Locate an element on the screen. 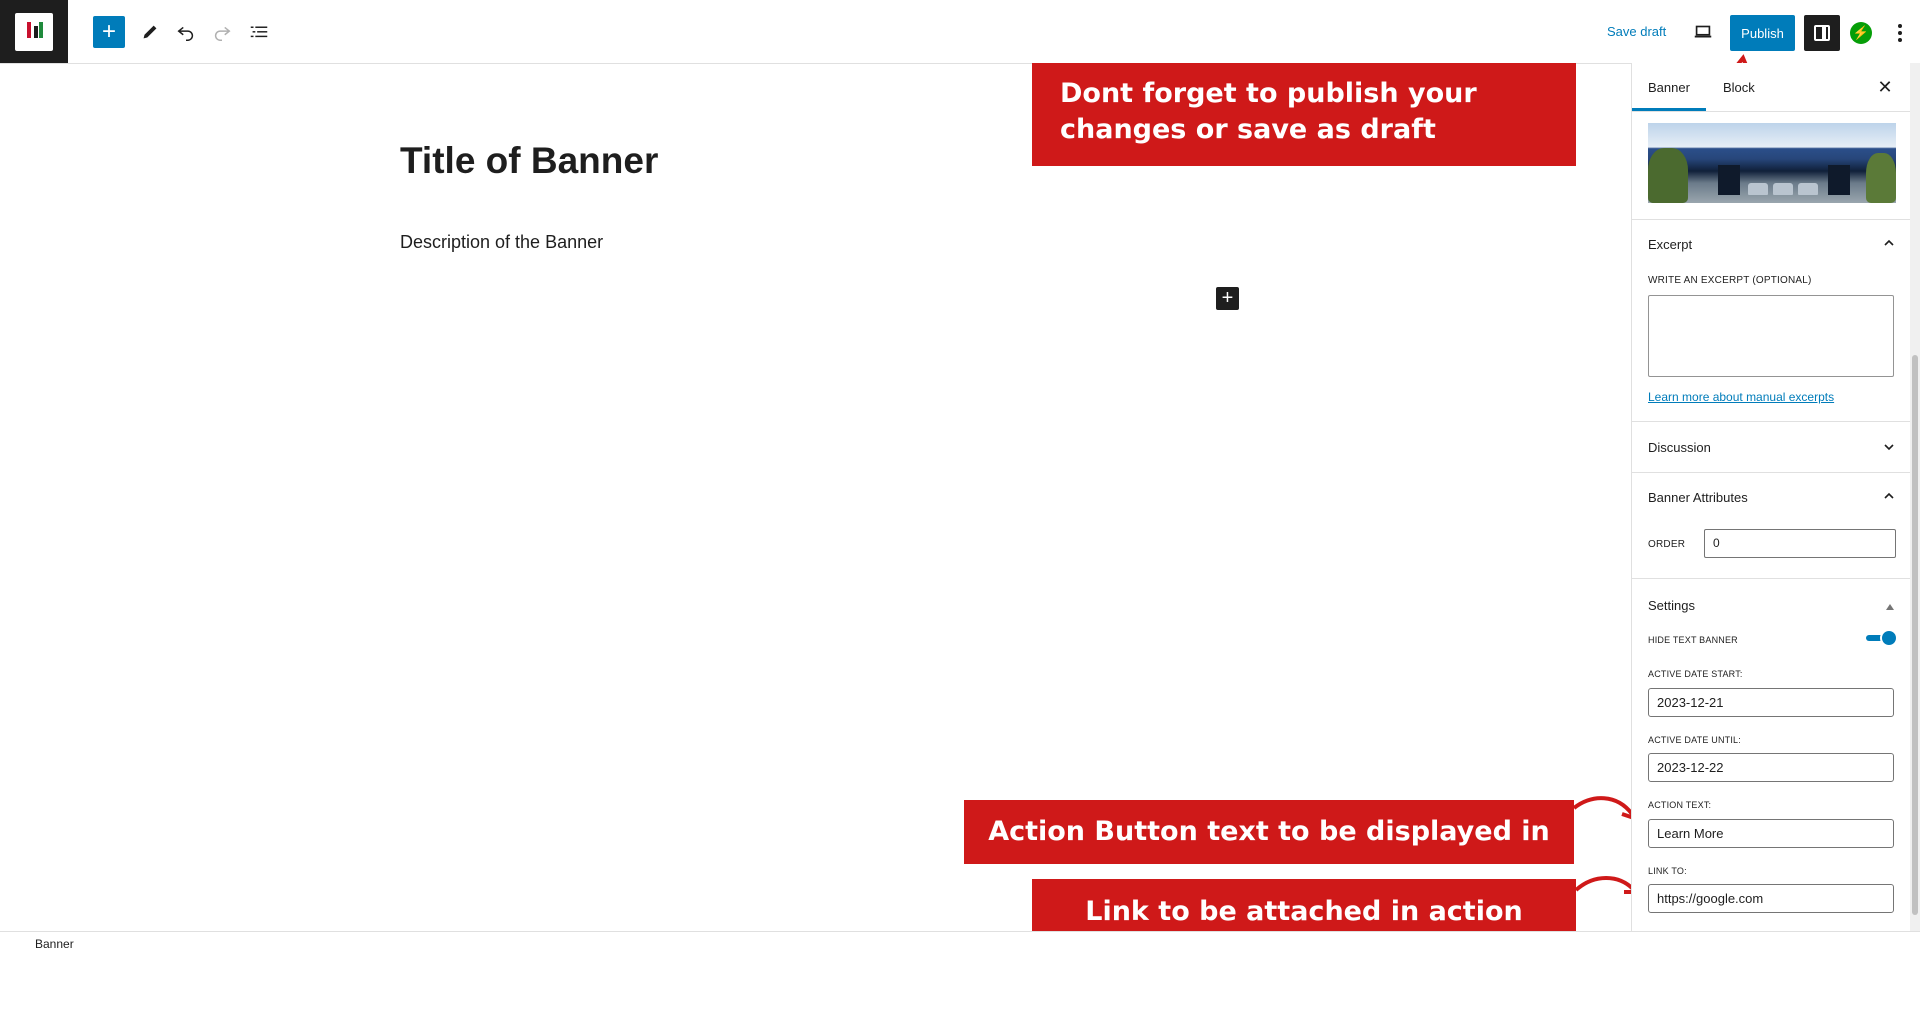 The width and height of the screenshot is (1920, 1011). settings-sidebar-toggle is located at coordinates (1822, 33).